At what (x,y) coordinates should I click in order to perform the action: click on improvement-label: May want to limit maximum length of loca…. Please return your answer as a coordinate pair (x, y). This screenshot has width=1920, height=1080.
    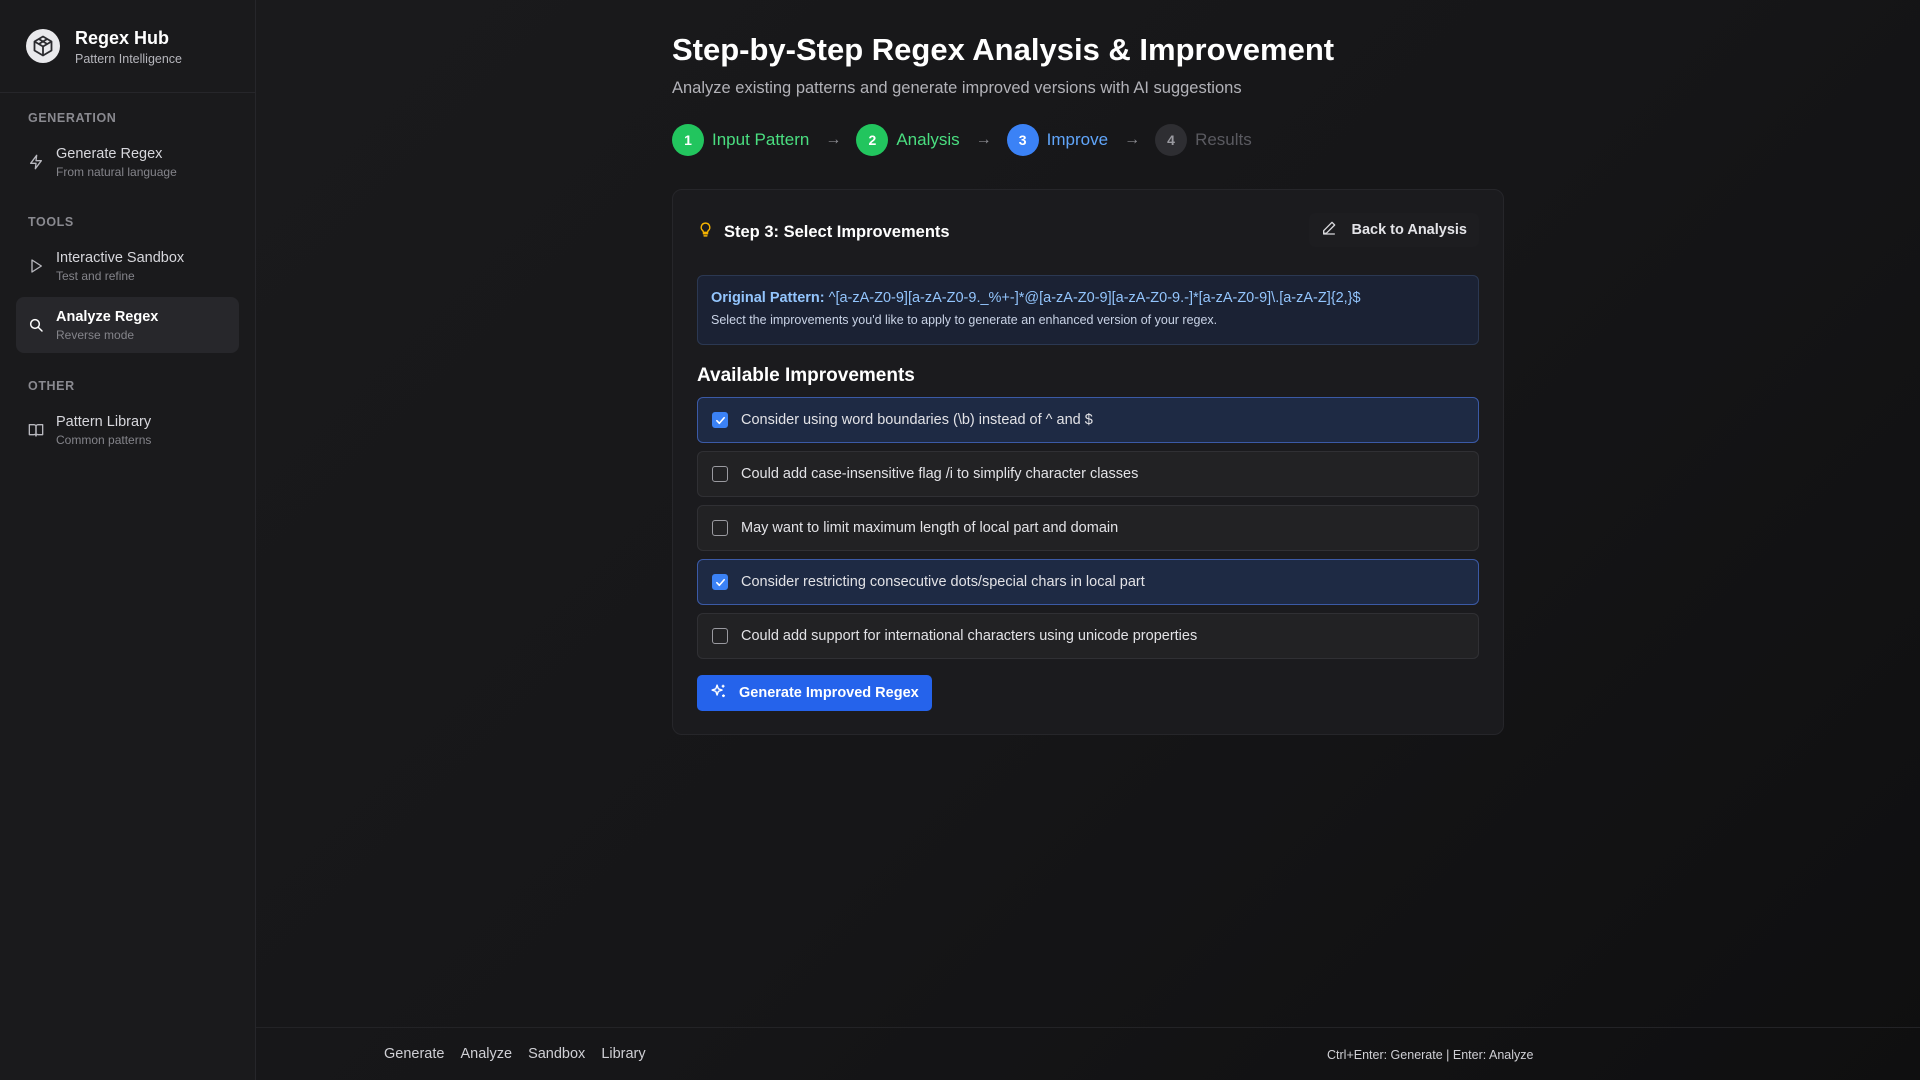
    Looking at the image, I should click on (930, 528).